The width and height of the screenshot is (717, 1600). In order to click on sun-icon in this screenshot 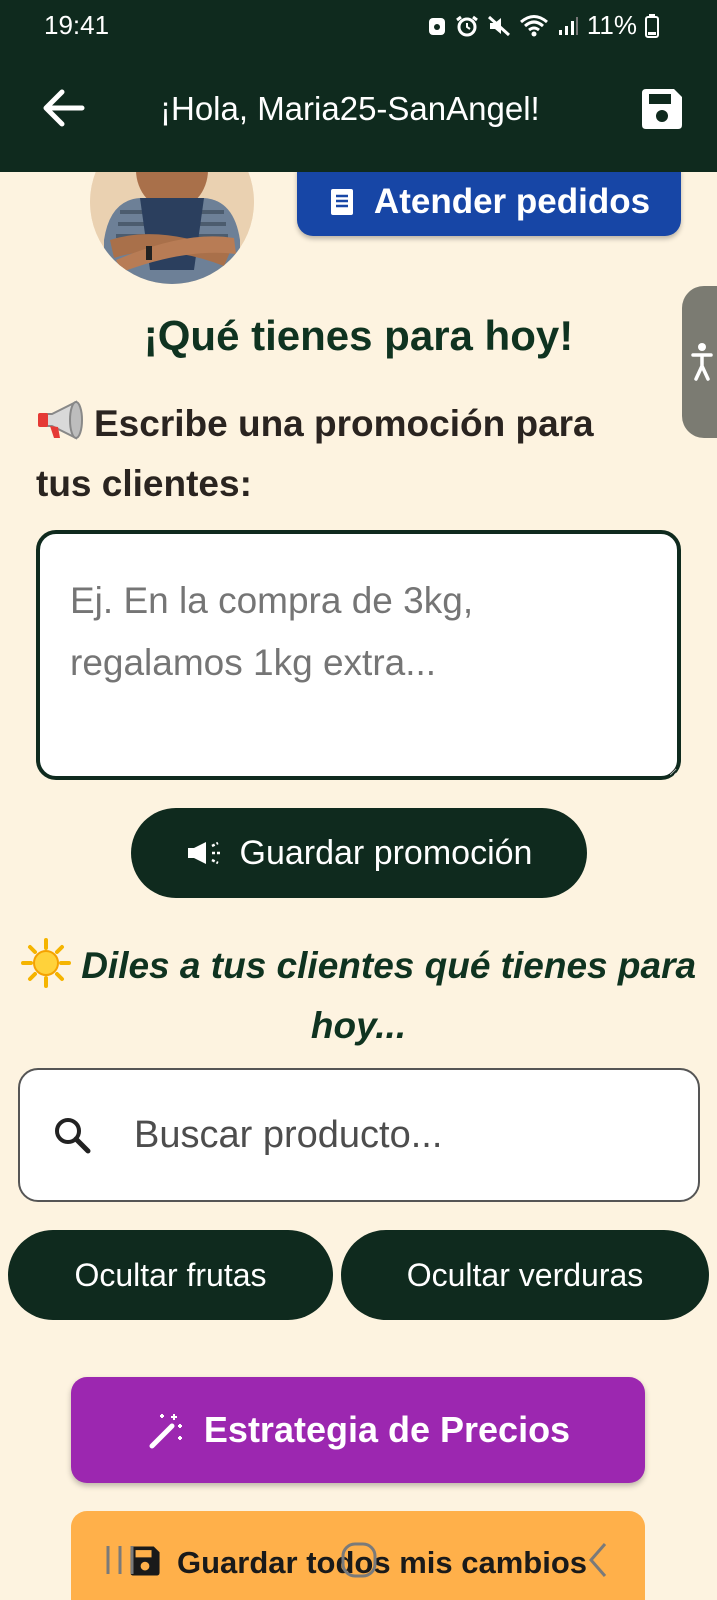, I will do `click(45, 963)`.